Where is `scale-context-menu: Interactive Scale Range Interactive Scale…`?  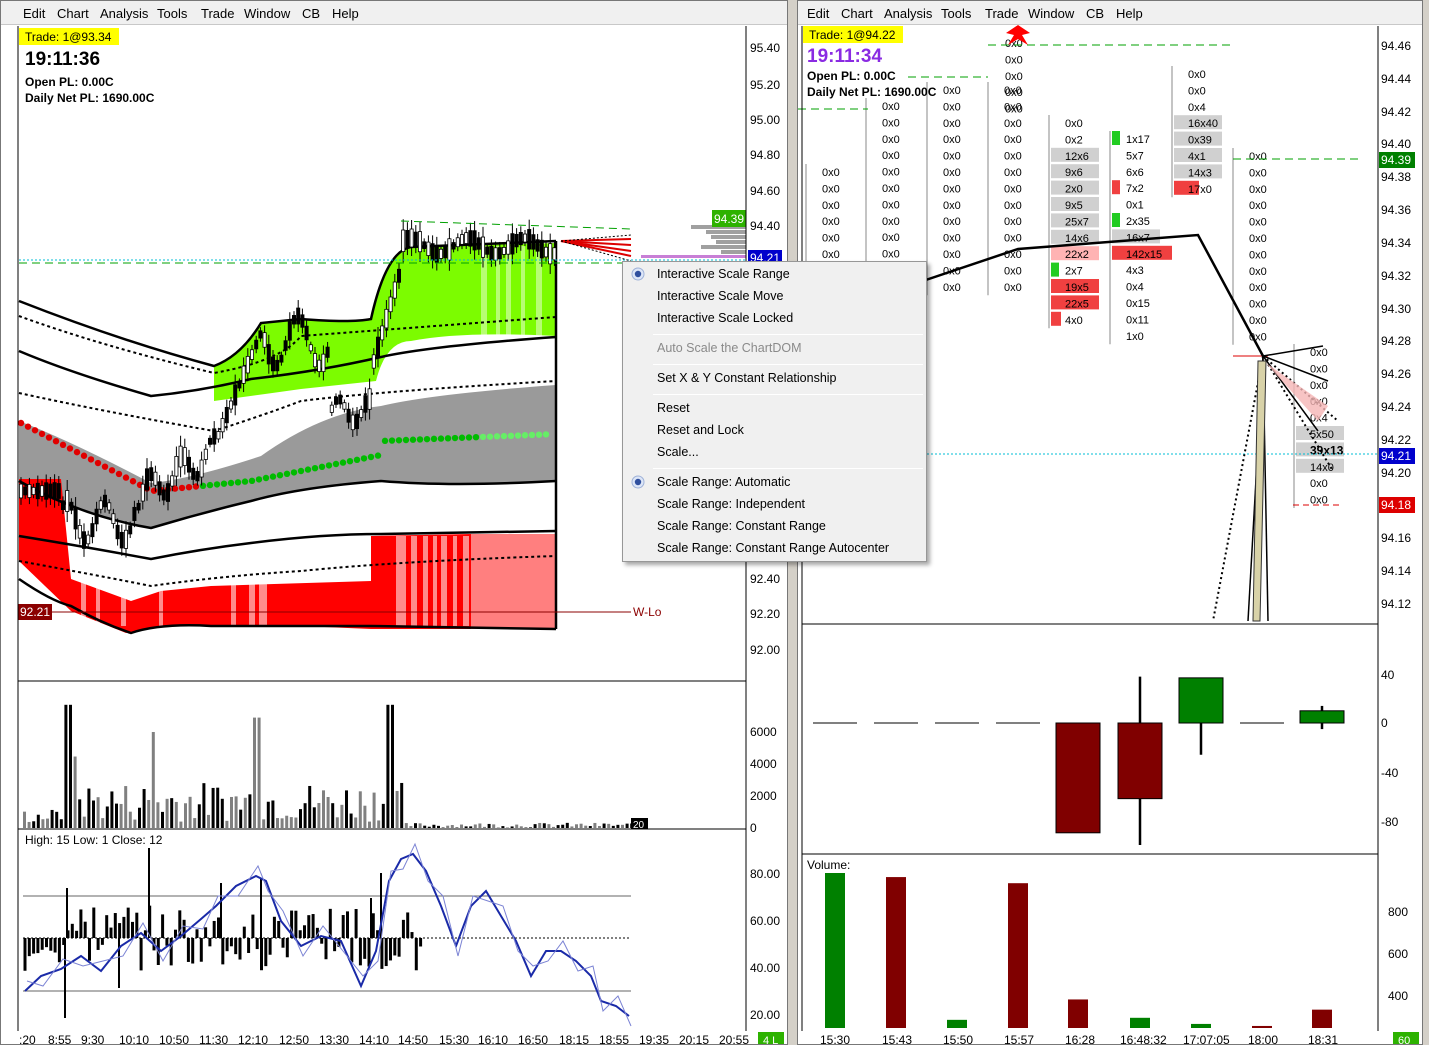 scale-context-menu: Interactive Scale Range Interactive Scale… is located at coordinates (774, 411).